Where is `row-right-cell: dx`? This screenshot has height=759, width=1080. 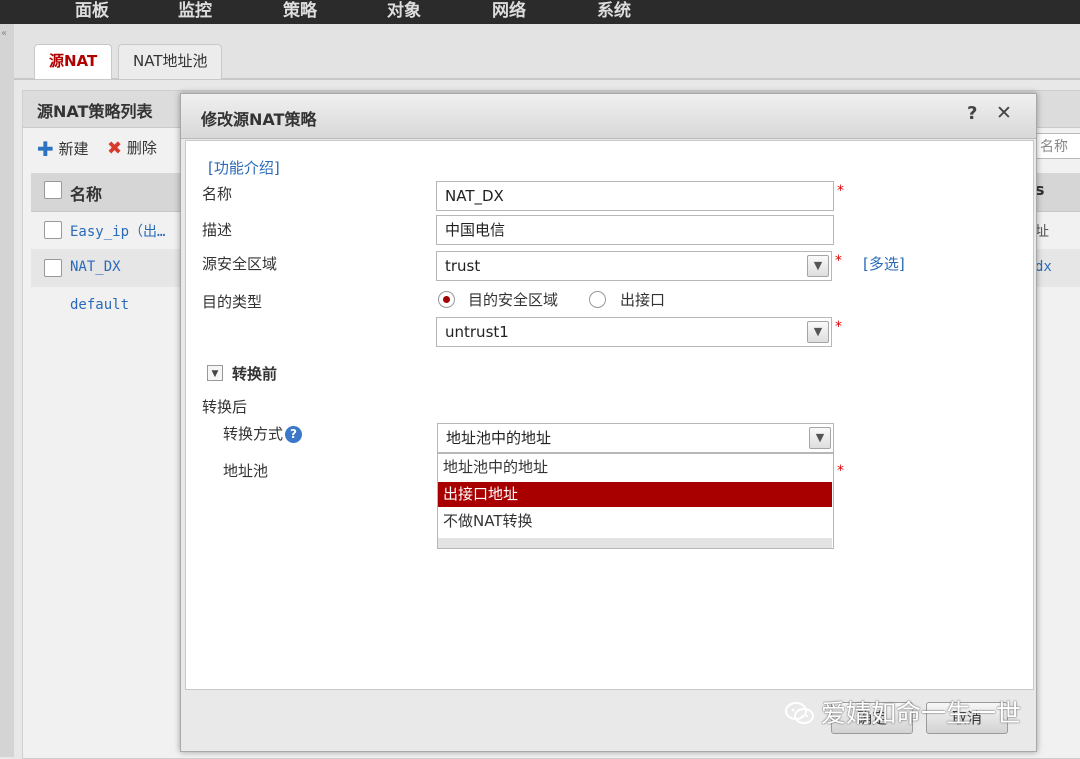
row-right-cell: dx is located at coordinates (1043, 267).